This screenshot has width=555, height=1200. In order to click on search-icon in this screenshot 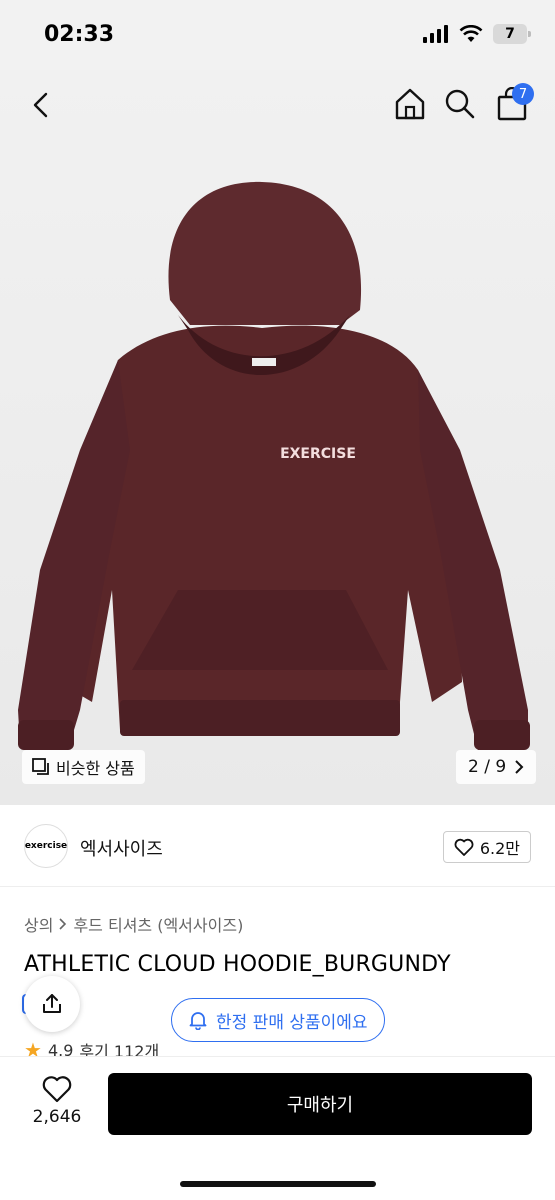, I will do `click(460, 104)`.